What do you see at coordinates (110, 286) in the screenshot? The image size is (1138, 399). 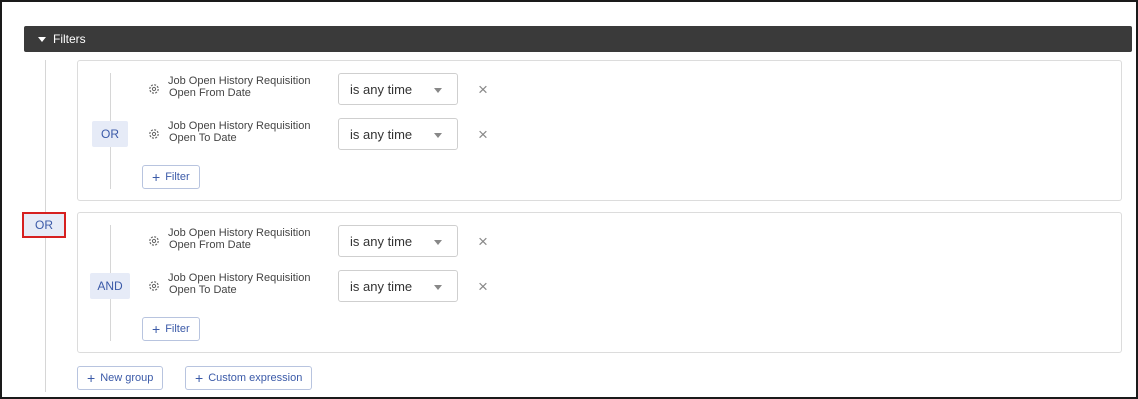 I see `group-operator-badge: AND` at bounding box center [110, 286].